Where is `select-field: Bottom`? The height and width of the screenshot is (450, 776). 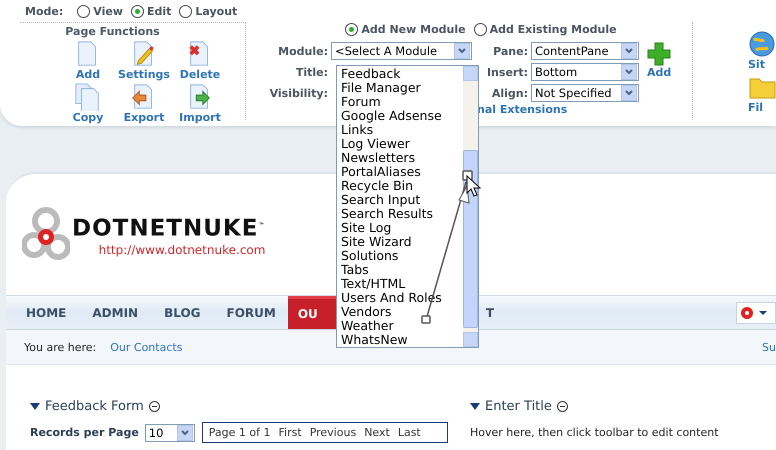 select-field: Bottom is located at coordinates (584, 72).